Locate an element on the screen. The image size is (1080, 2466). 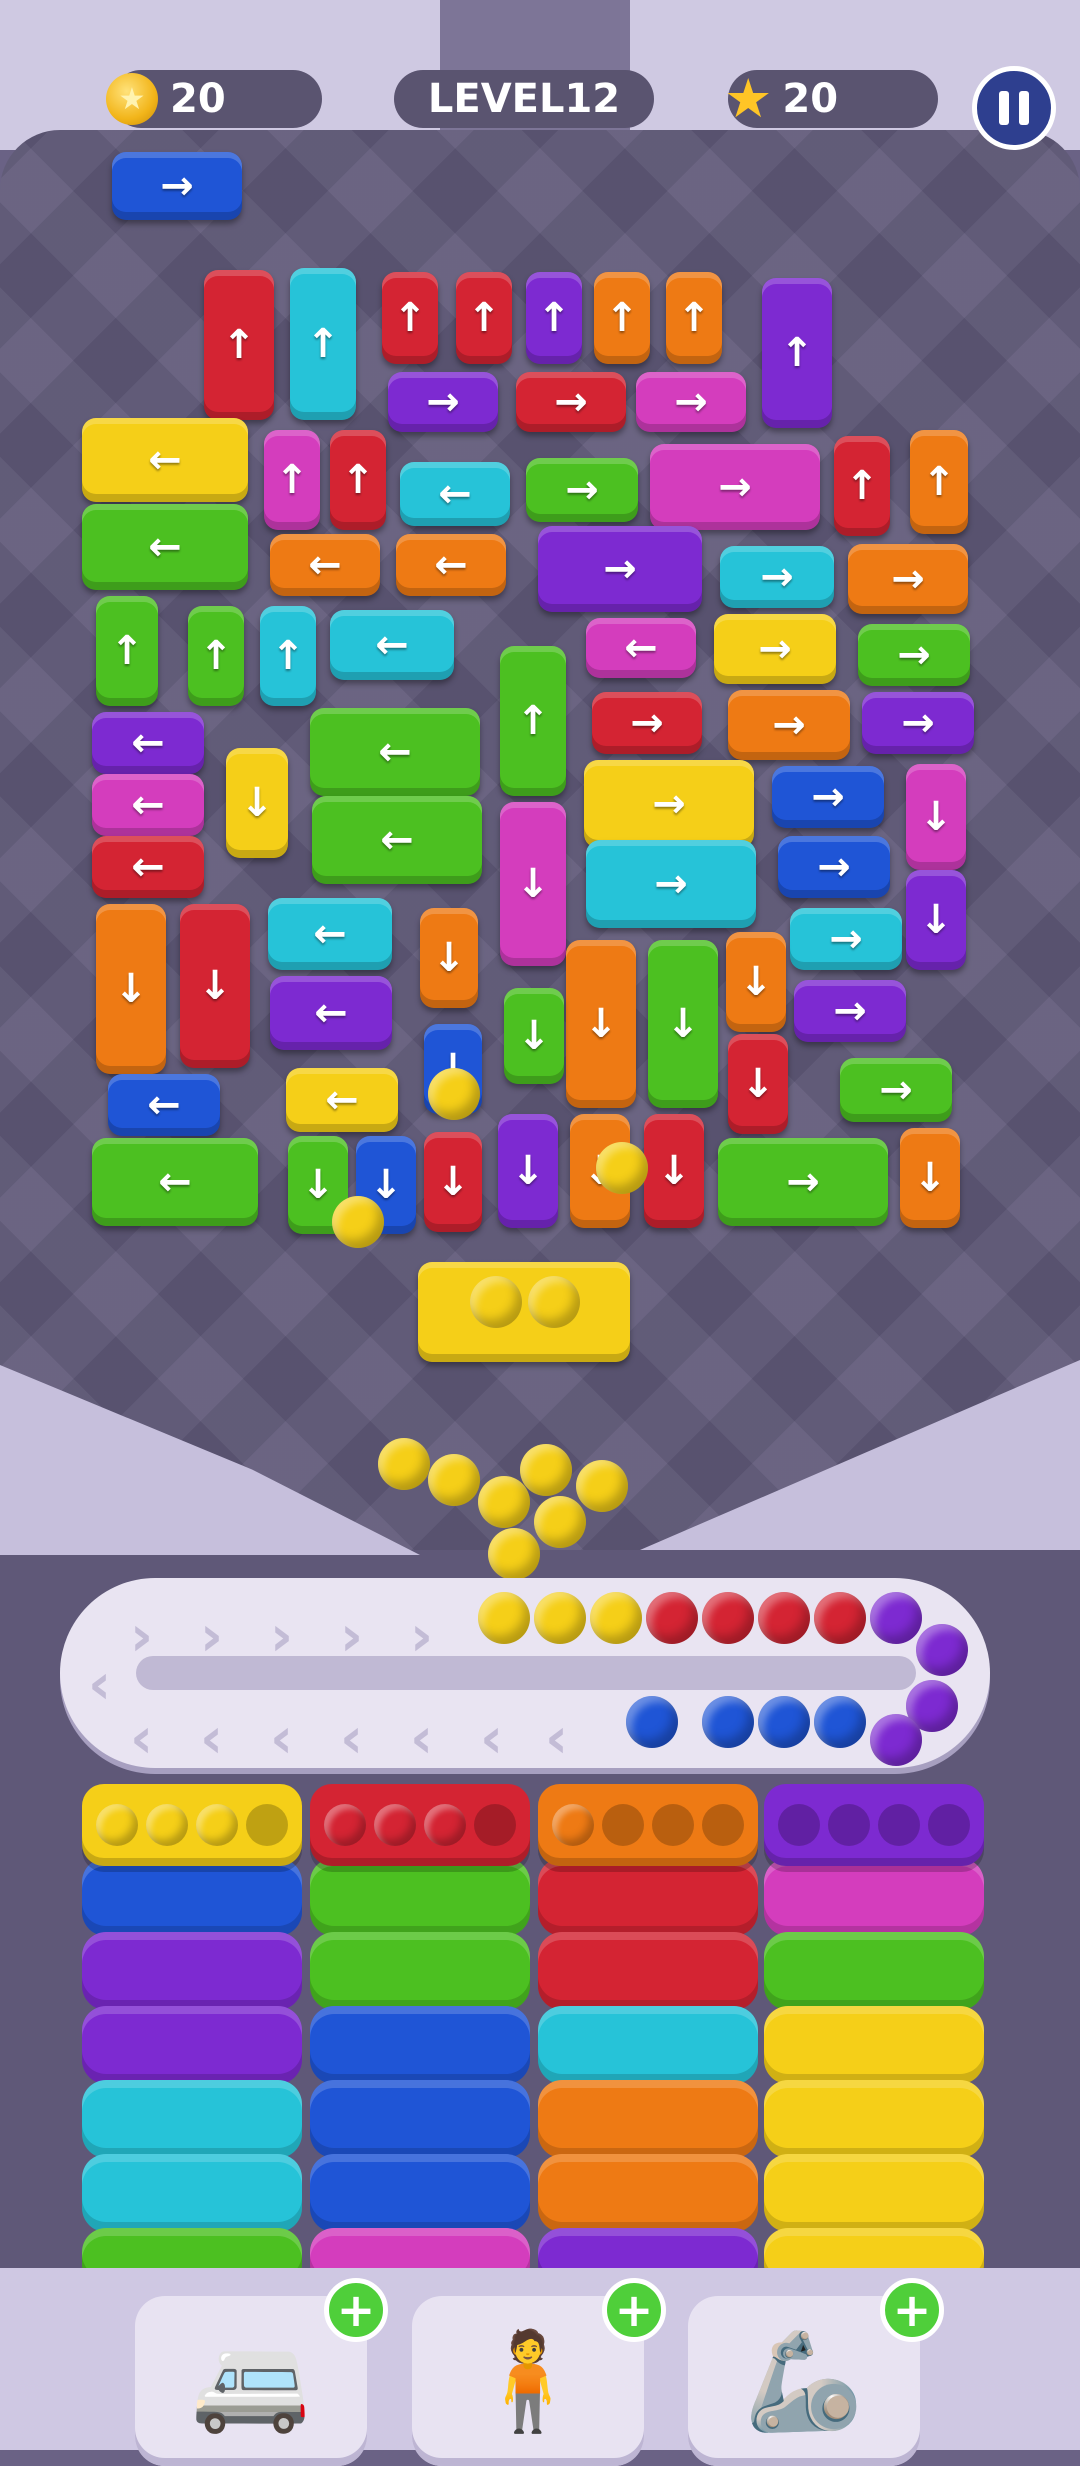
tray-ball-orange is located at coordinates (573, 1825).